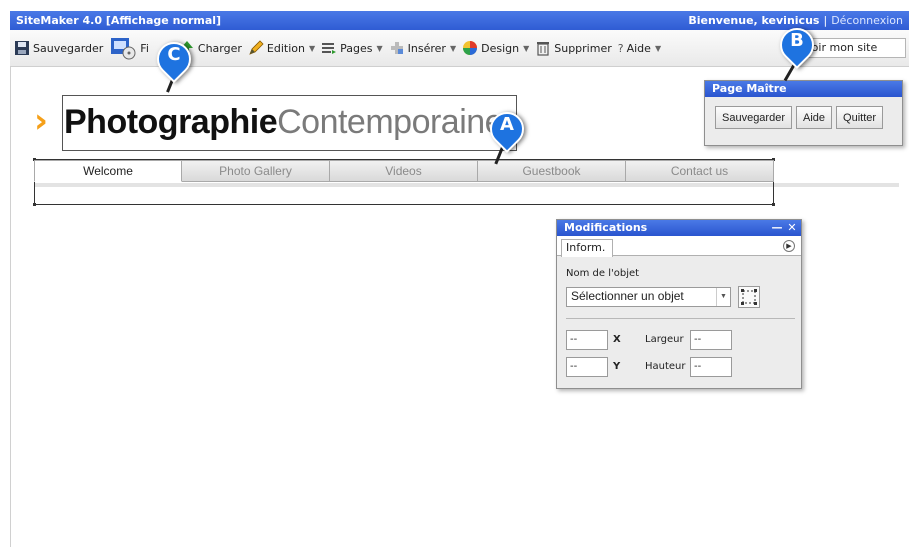 This screenshot has height=547, width=909. What do you see at coordinates (123, 48) in the screenshot?
I see `file-manager-icon` at bounding box center [123, 48].